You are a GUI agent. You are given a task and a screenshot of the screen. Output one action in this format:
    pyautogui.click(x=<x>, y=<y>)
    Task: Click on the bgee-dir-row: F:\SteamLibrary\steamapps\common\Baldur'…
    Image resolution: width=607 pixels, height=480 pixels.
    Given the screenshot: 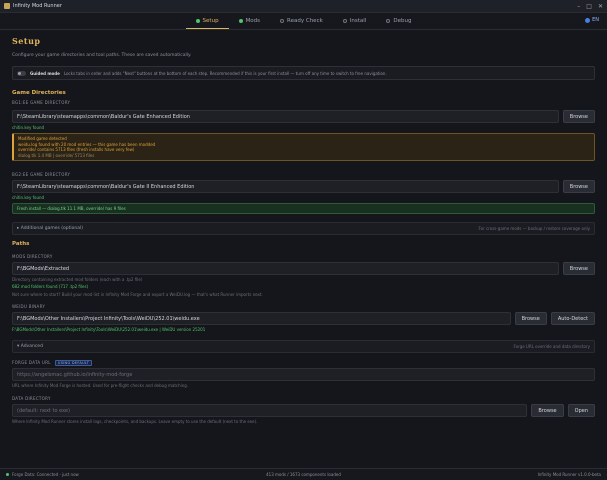 What is the action you would take?
    pyautogui.click(x=303, y=116)
    